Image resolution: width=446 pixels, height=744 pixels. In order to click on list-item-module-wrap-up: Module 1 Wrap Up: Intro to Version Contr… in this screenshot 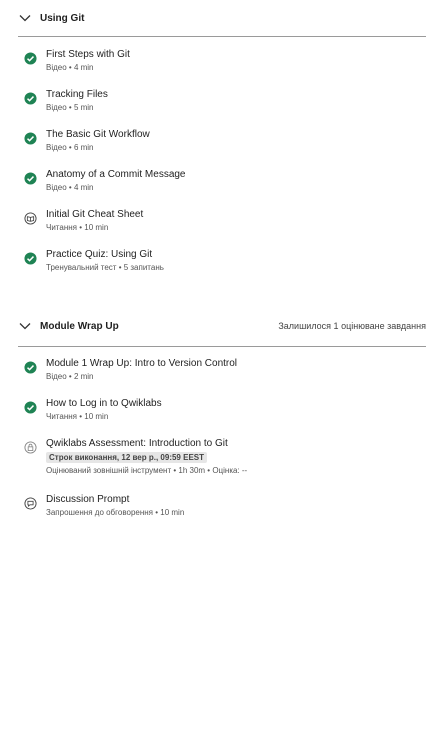, I will do `click(224, 370)`.